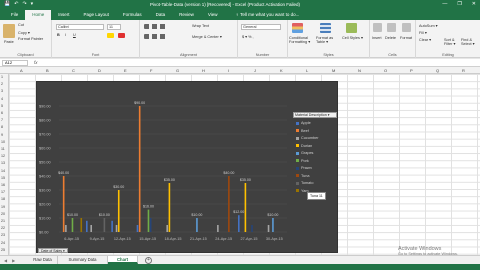 The image size is (480, 270). I want to click on column-header-d: D, so click(99, 70).